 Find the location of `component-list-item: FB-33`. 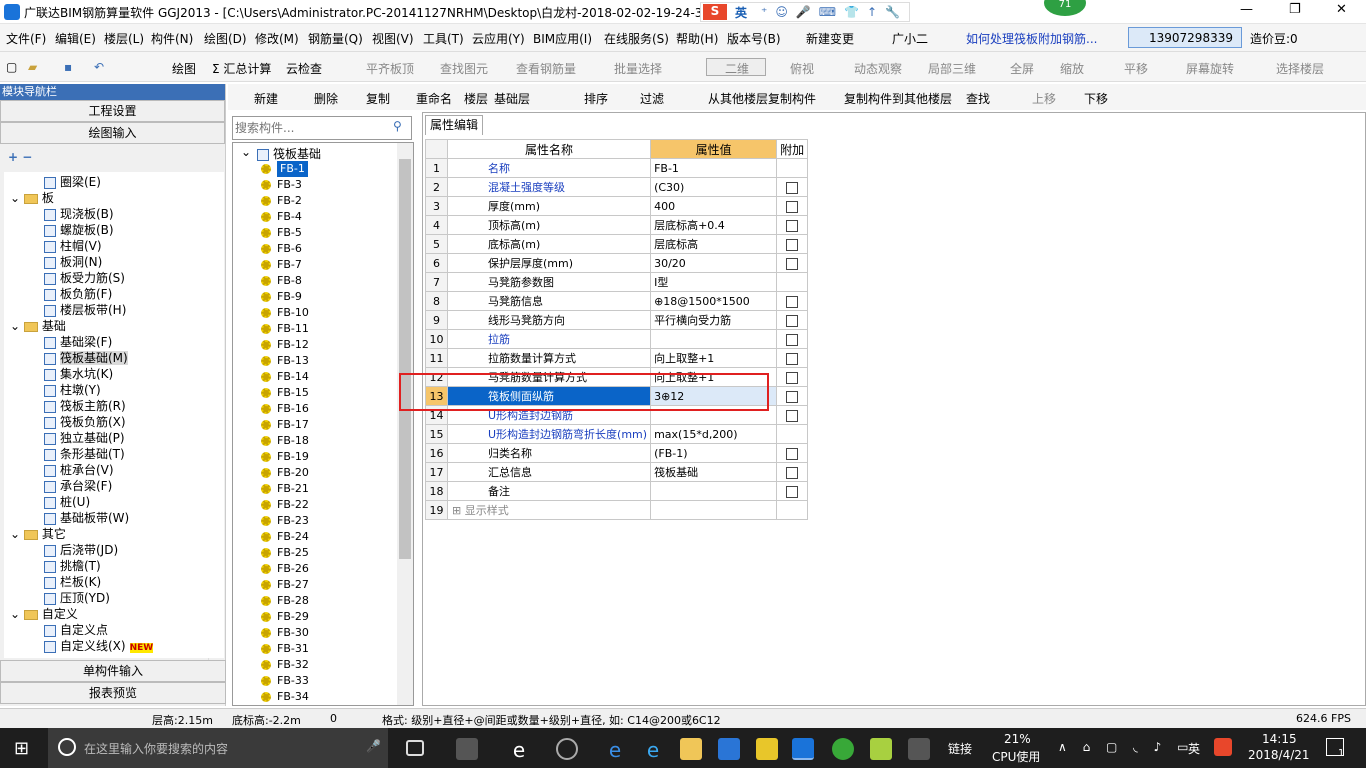

component-list-item: FB-33 is located at coordinates (285, 681).